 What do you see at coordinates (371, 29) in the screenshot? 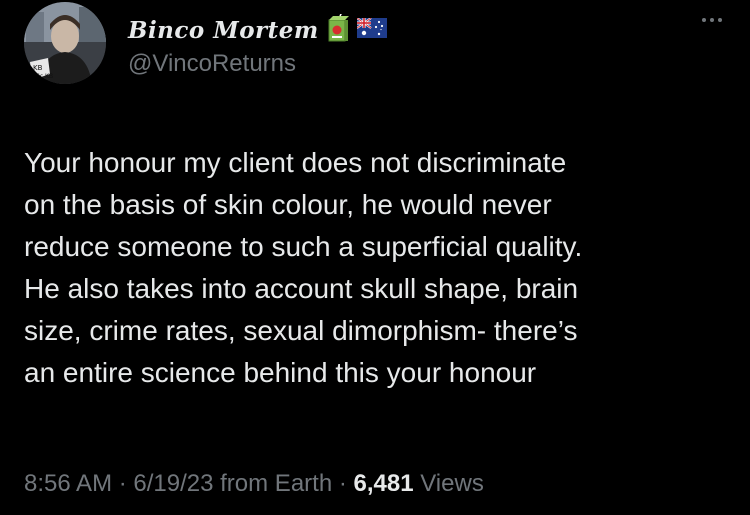
I see `australia-flag-icon` at bounding box center [371, 29].